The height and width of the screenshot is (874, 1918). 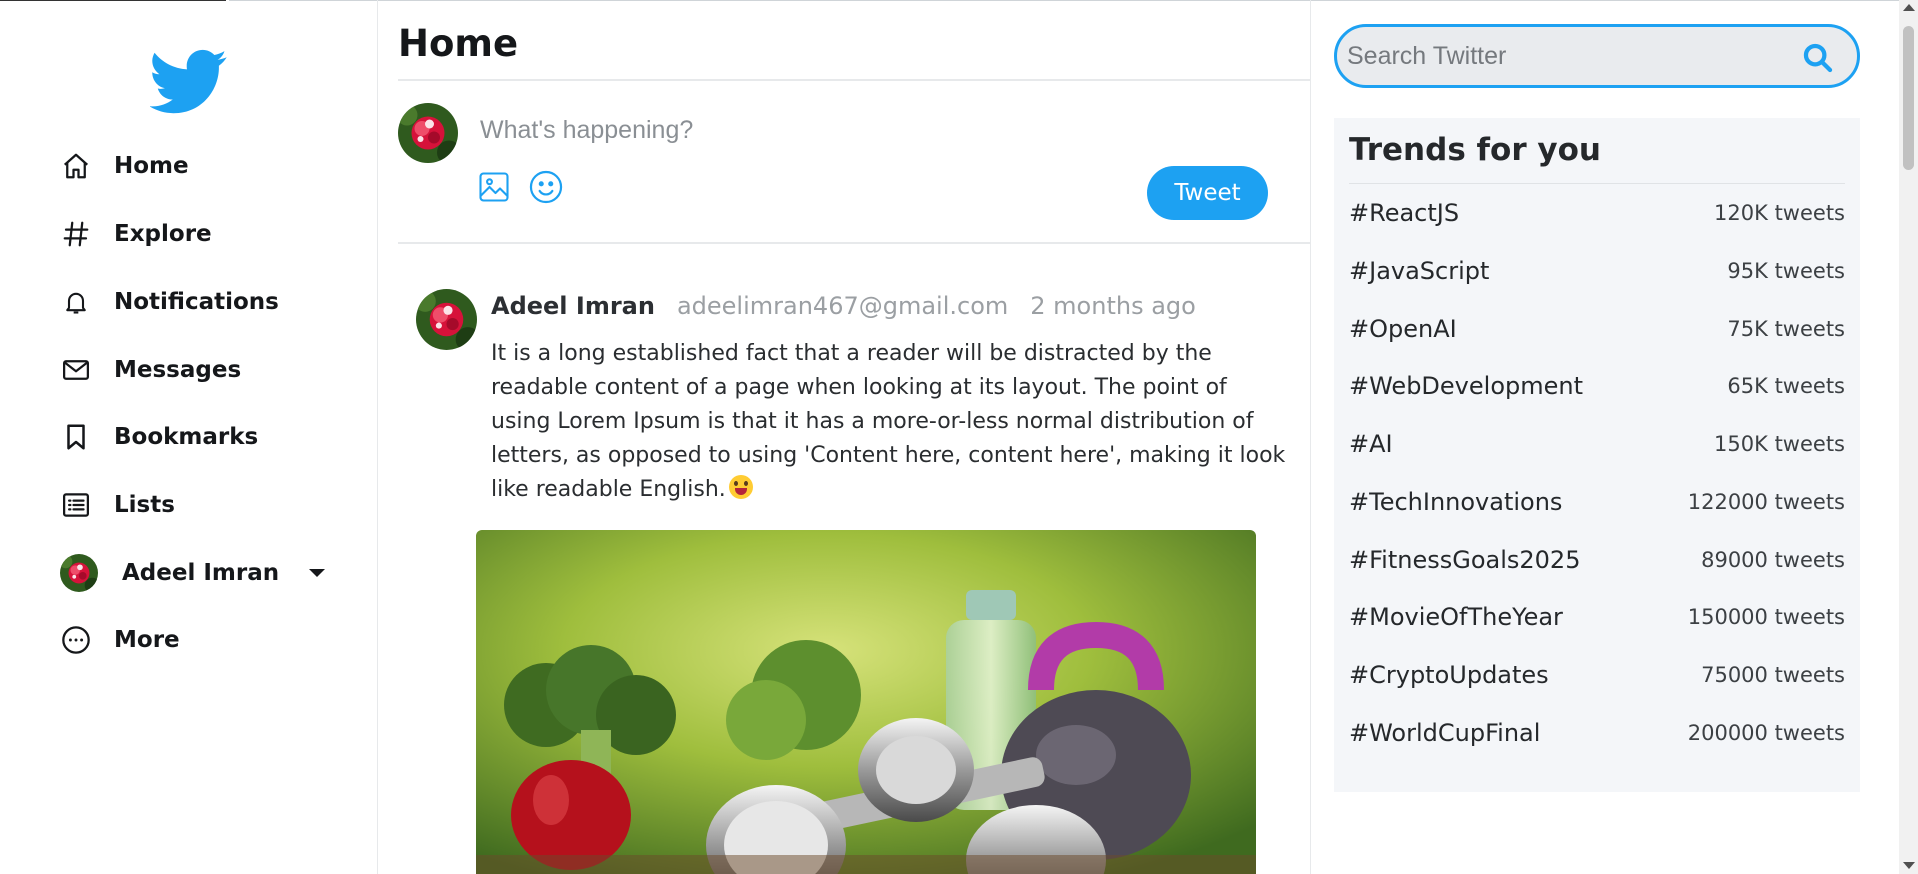 I want to click on trend-hashtag: #WebDevelopment, so click(x=1466, y=386).